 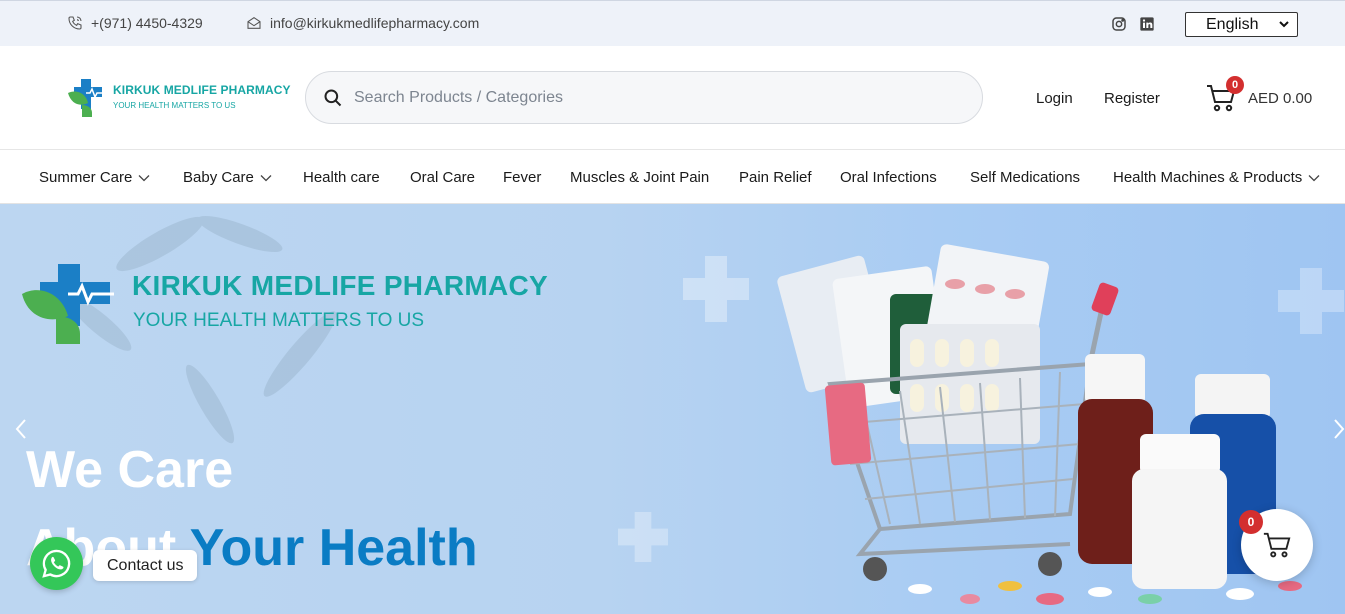 I want to click on nav-item-label: Health care, so click(x=341, y=177).